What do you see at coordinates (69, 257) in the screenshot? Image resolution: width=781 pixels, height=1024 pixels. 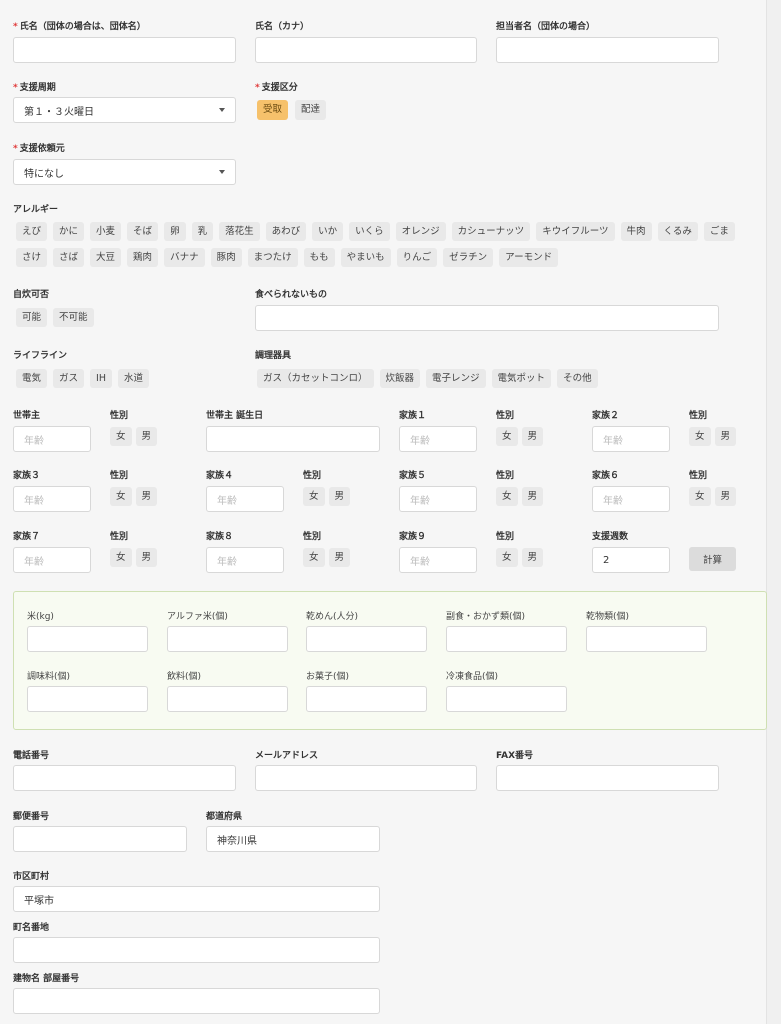 I see `allergy-chip: さば` at bounding box center [69, 257].